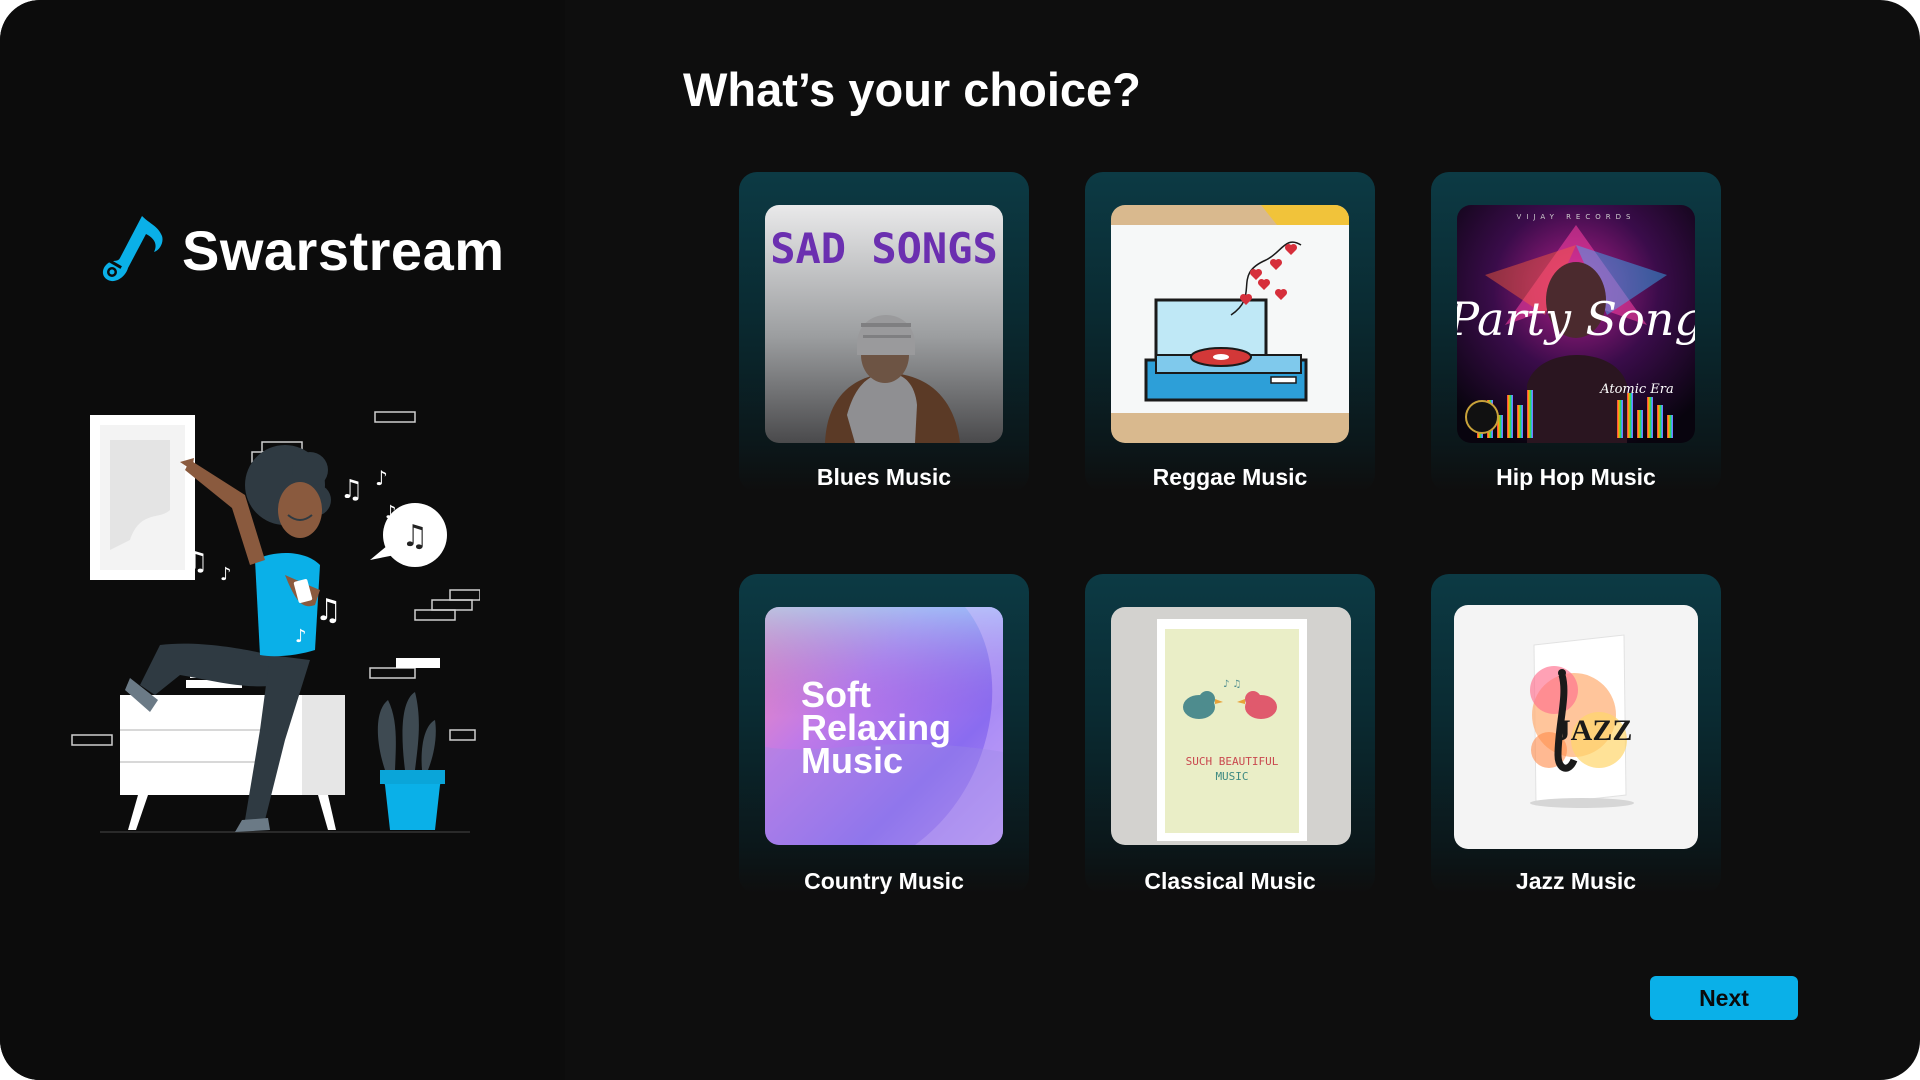  What do you see at coordinates (1576, 881) in the screenshot?
I see `genre-label-jazz: Jazz Music` at bounding box center [1576, 881].